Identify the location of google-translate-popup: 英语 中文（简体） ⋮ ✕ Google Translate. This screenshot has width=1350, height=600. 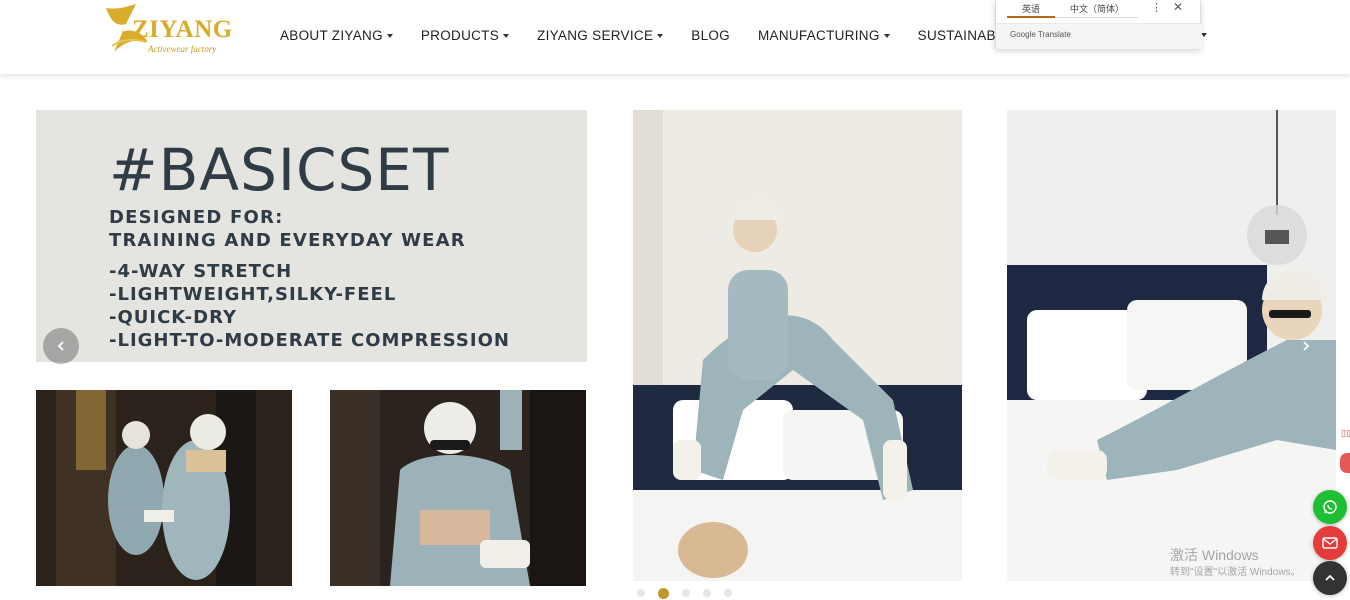
(1098, 24).